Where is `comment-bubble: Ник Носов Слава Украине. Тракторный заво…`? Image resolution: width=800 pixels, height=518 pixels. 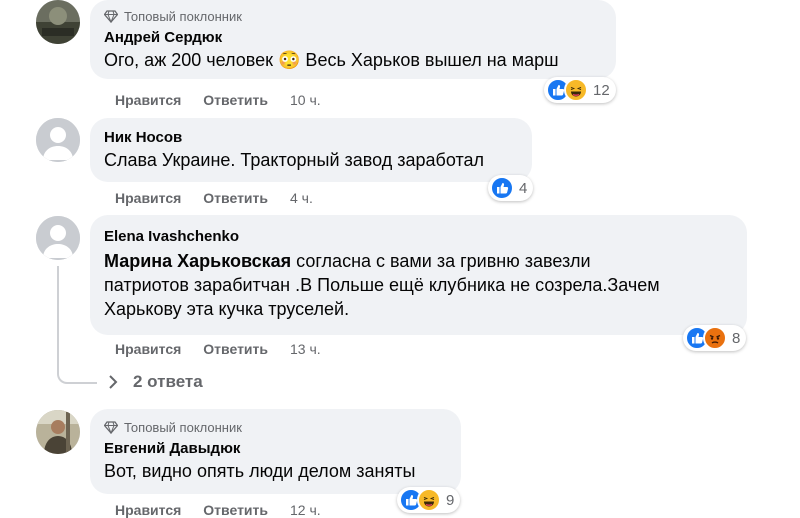
comment-bubble: Ник Носов Слава Украине. Тракторный заво… is located at coordinates (311, 150).